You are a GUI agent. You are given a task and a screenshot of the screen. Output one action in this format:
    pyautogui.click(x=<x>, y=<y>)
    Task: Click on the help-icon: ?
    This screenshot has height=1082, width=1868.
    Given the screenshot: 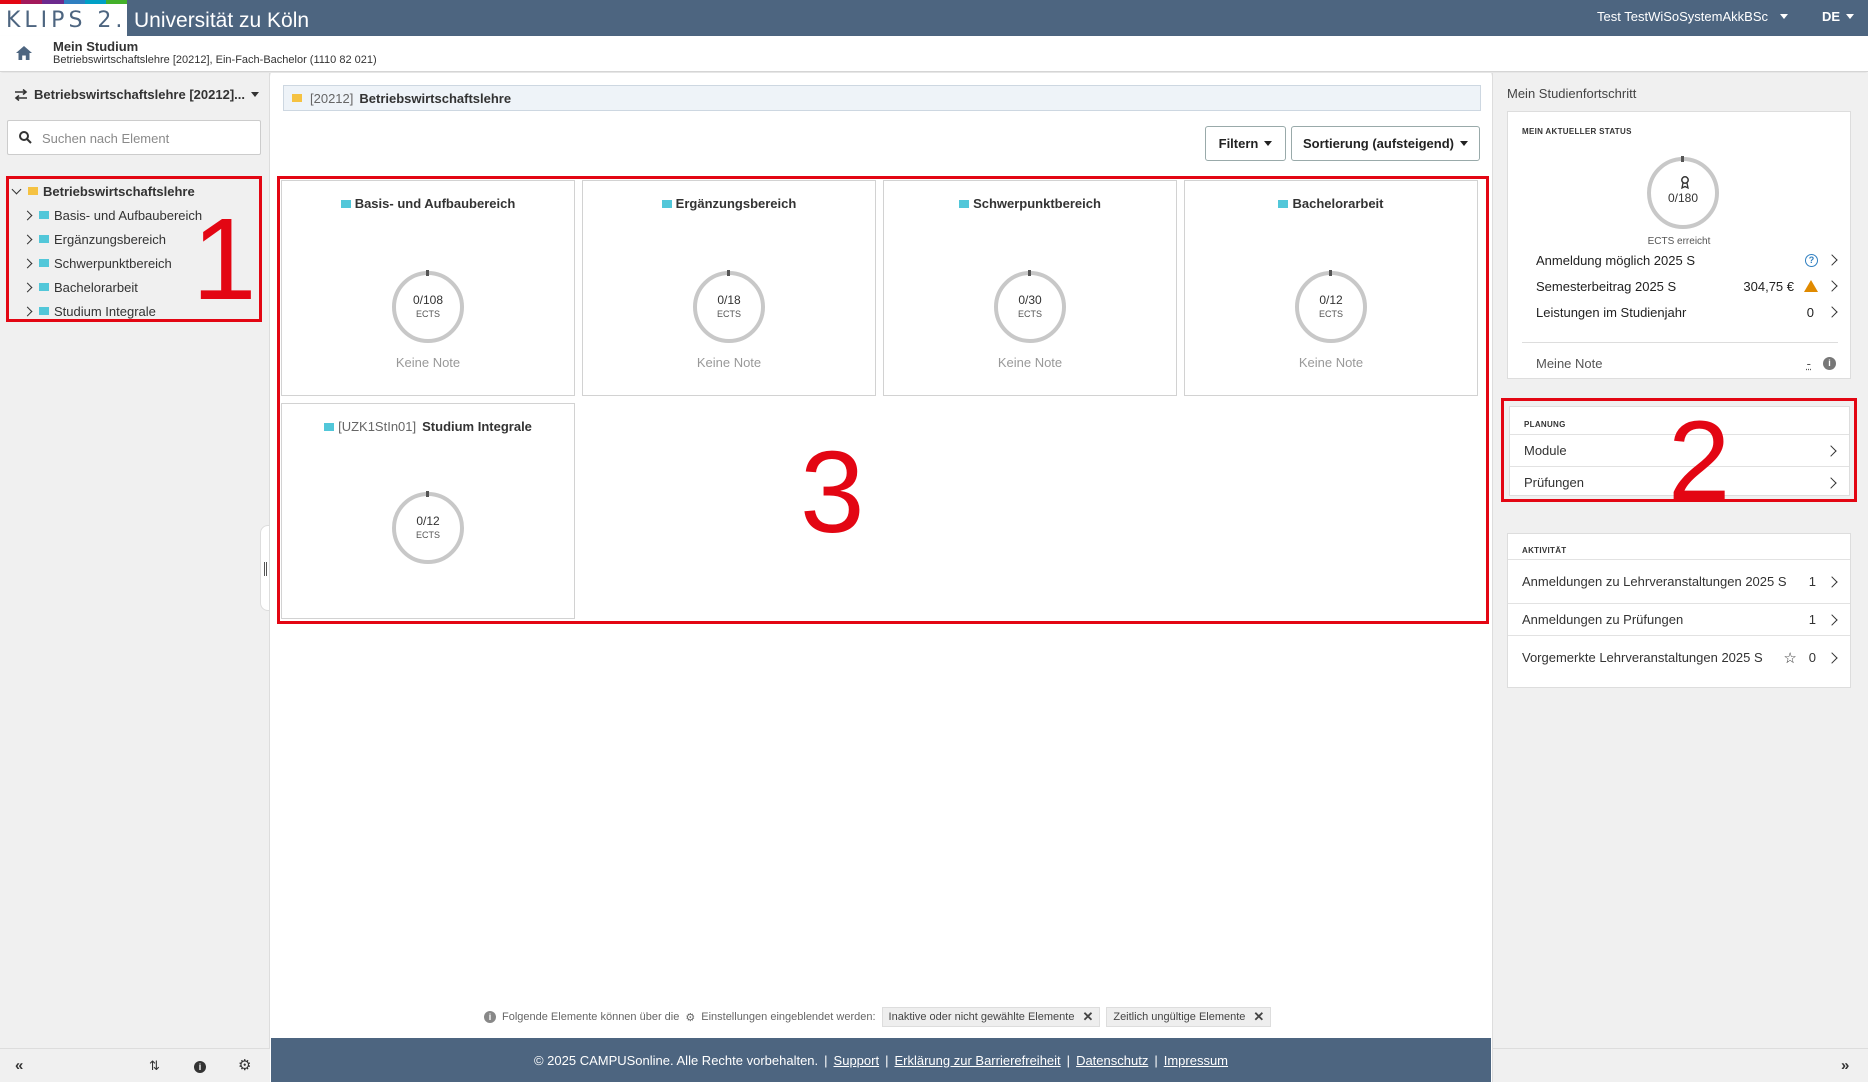 What is the action you would take?
    pyautogui.click(x=1811, y=260)
    